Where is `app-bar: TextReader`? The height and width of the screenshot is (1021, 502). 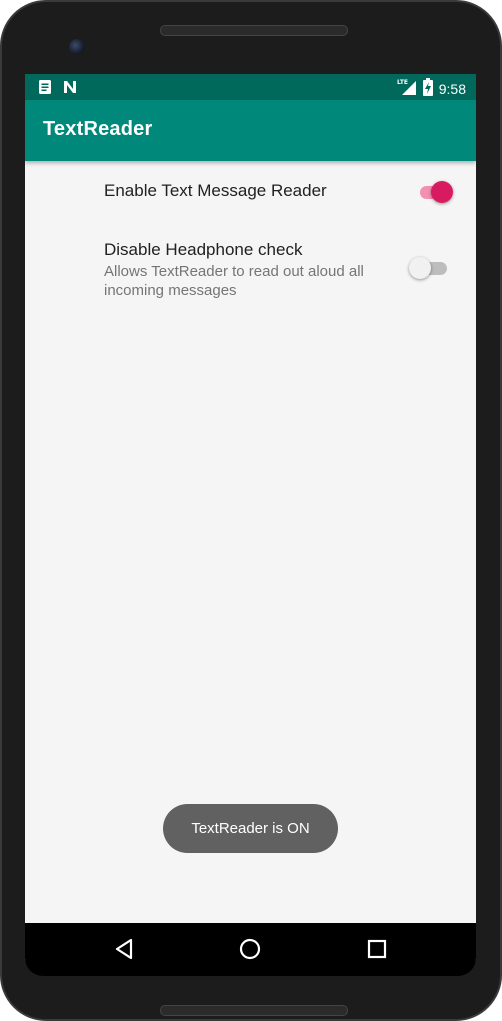
app-bar: TextReader is located at coordinates (250, 130).